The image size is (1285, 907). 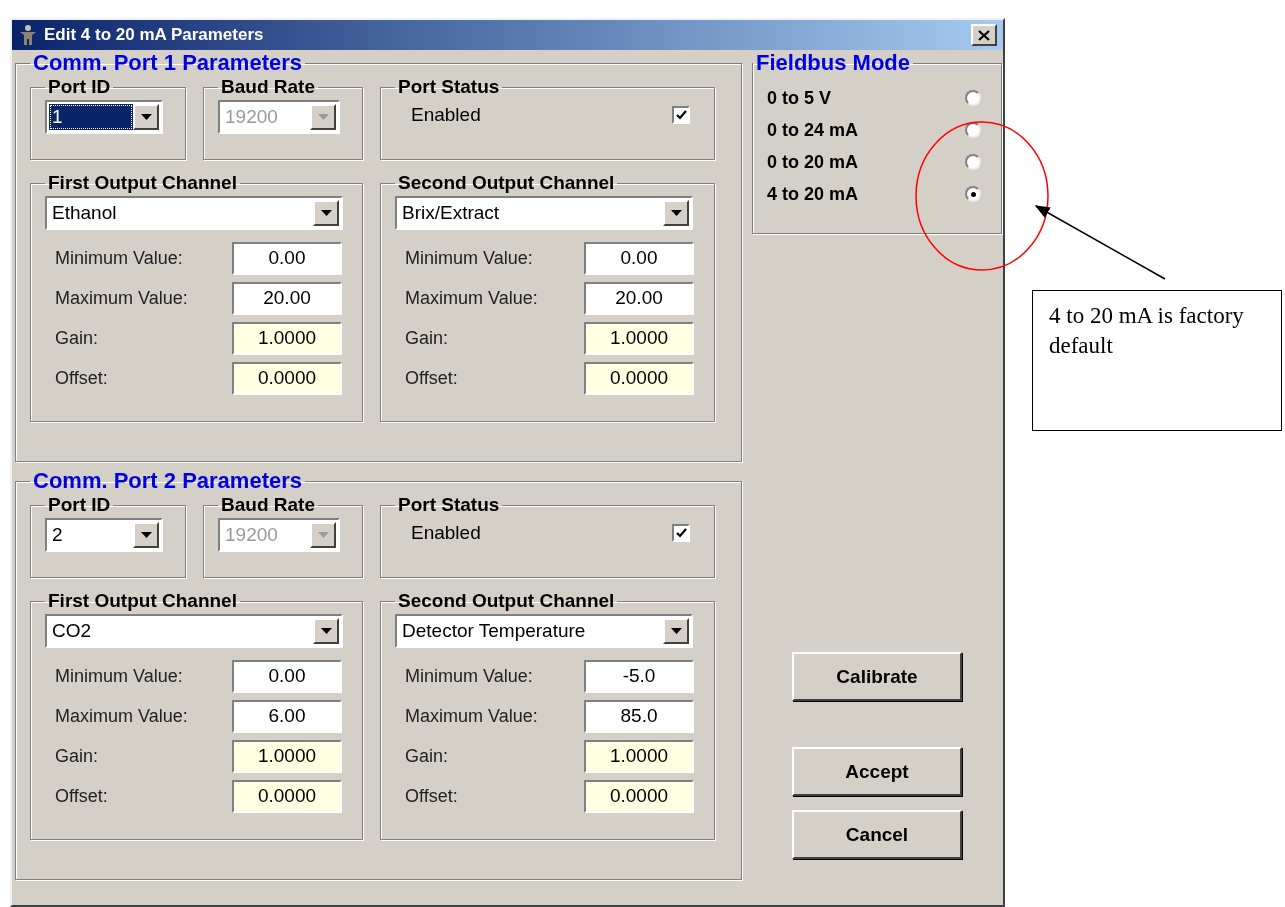 I want to click on dropdown-field: CO2, so click(x=194, y=631).